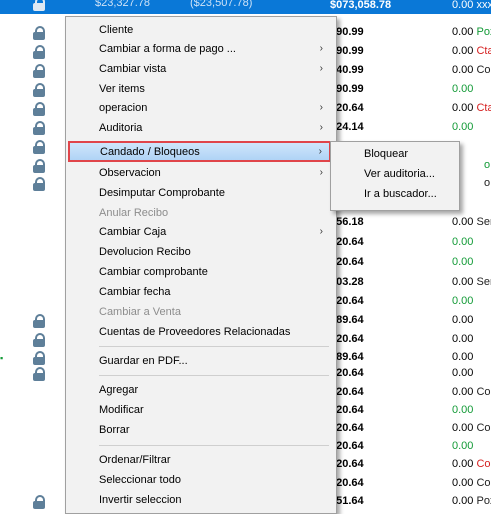 Image resolution: width=491 pixels, height=514 pixels. What do you see at coordinates (2, 358) in the screenshot?
I see `row-marker-icon: ▪` at bounding box center [2, 358].